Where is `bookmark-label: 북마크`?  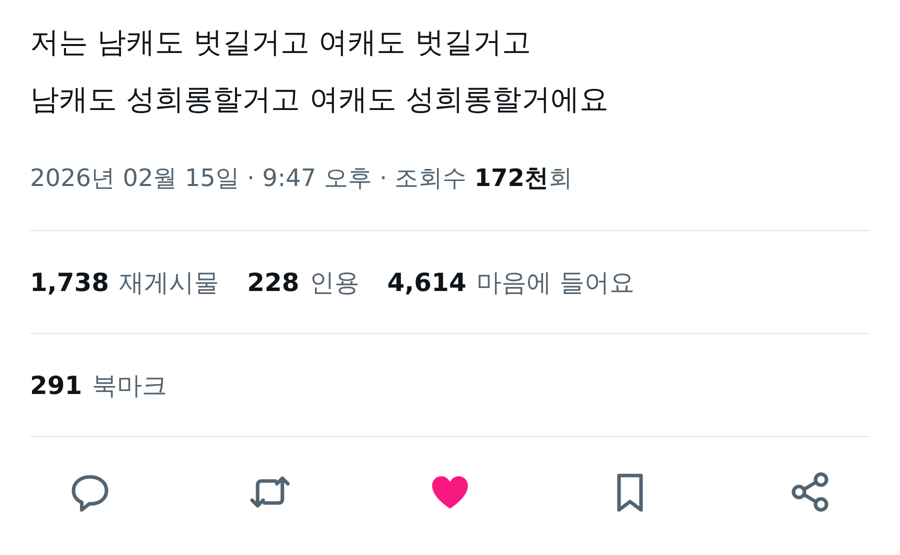
bookmark-label: 북마크 is located at coordinates (130, 385).